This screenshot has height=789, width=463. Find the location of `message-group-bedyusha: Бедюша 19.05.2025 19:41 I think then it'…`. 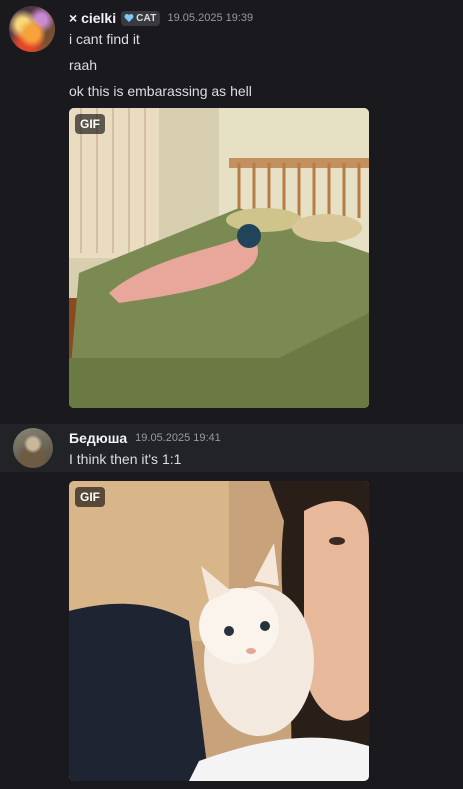

message-group-bedyusha: Бедюша 19.05.2025 19:41 I think then it'… is located at coordinates (231, 448).